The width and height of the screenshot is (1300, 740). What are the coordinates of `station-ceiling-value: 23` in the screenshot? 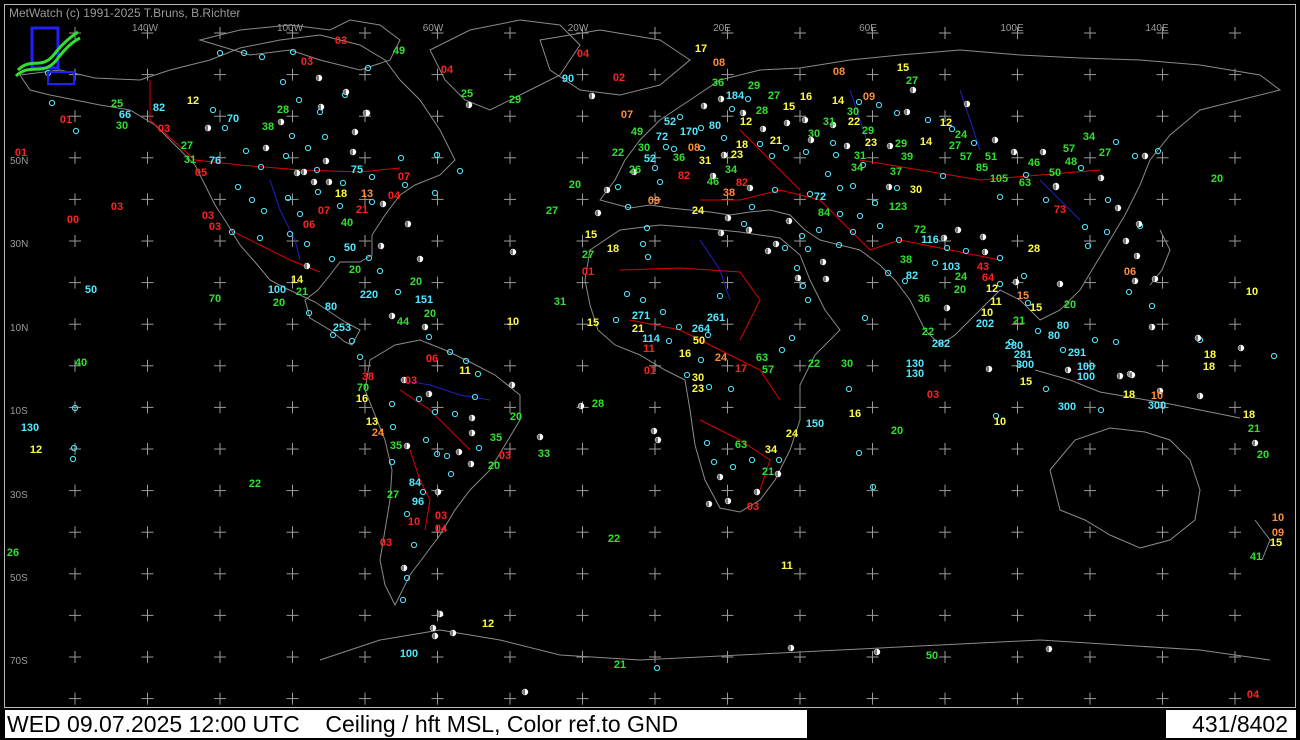 It's located at (698, 389).